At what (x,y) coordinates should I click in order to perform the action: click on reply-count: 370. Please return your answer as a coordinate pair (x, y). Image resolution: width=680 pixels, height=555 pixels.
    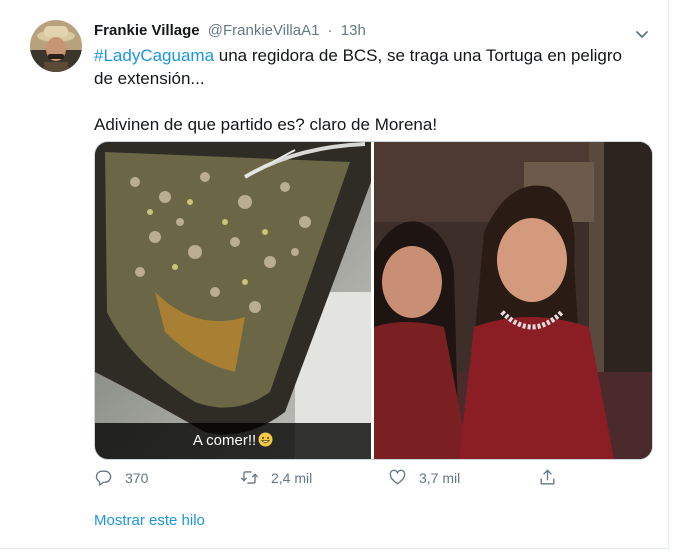
    Looking at the image, I should click on (137, 477).